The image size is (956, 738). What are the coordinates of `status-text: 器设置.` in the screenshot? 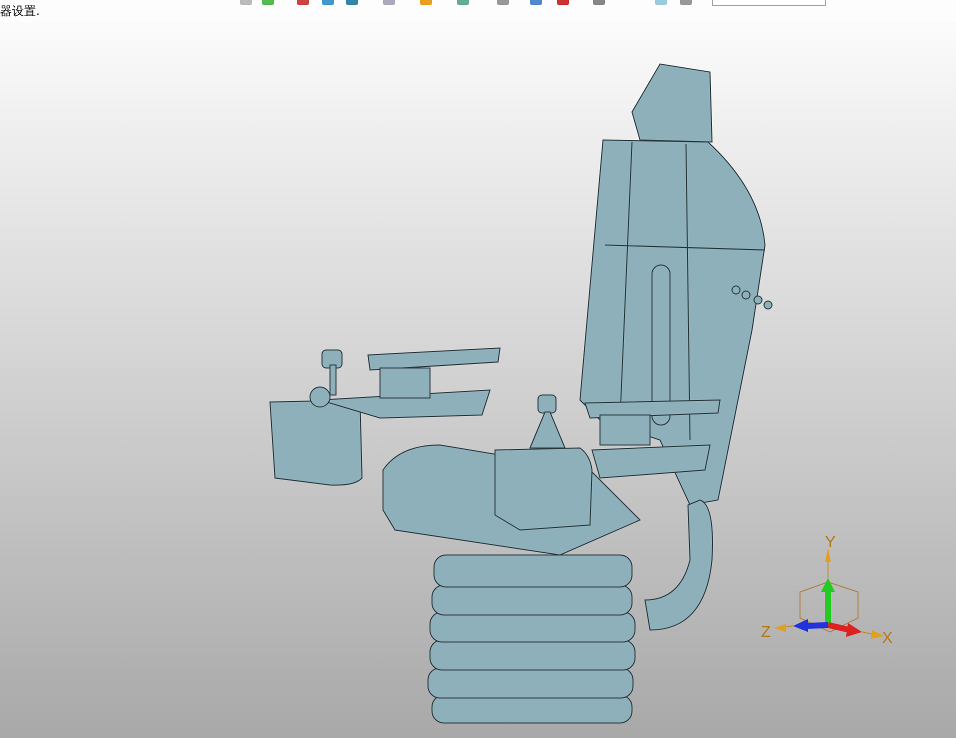 It's located at (20, 11).